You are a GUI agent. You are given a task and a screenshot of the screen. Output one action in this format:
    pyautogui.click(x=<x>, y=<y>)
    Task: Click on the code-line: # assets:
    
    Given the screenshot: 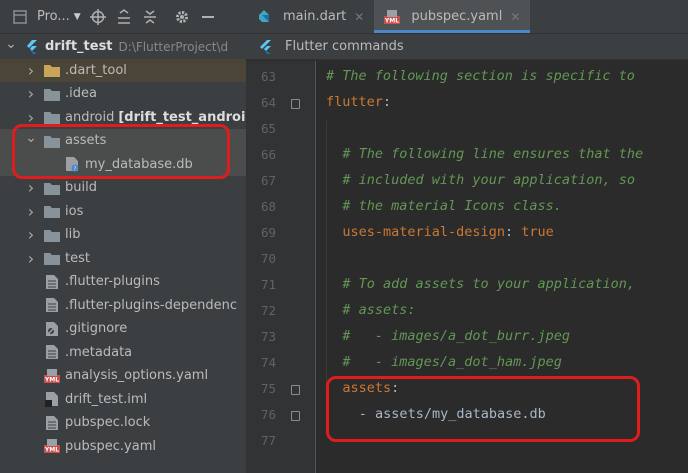 What is the action you would take?
    pyautogui.click(x=378, y=310)
    